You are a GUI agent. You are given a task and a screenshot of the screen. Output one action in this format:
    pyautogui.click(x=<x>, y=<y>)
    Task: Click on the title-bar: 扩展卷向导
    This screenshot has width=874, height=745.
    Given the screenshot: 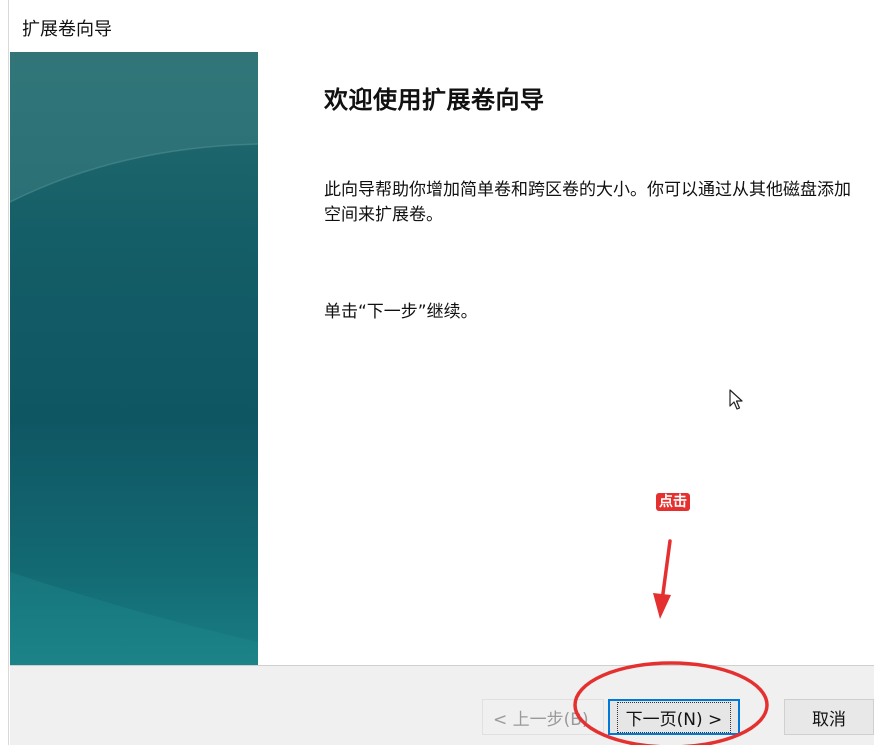 What is the action you would take?
    pyautogui.click(x=442, y=26)
    